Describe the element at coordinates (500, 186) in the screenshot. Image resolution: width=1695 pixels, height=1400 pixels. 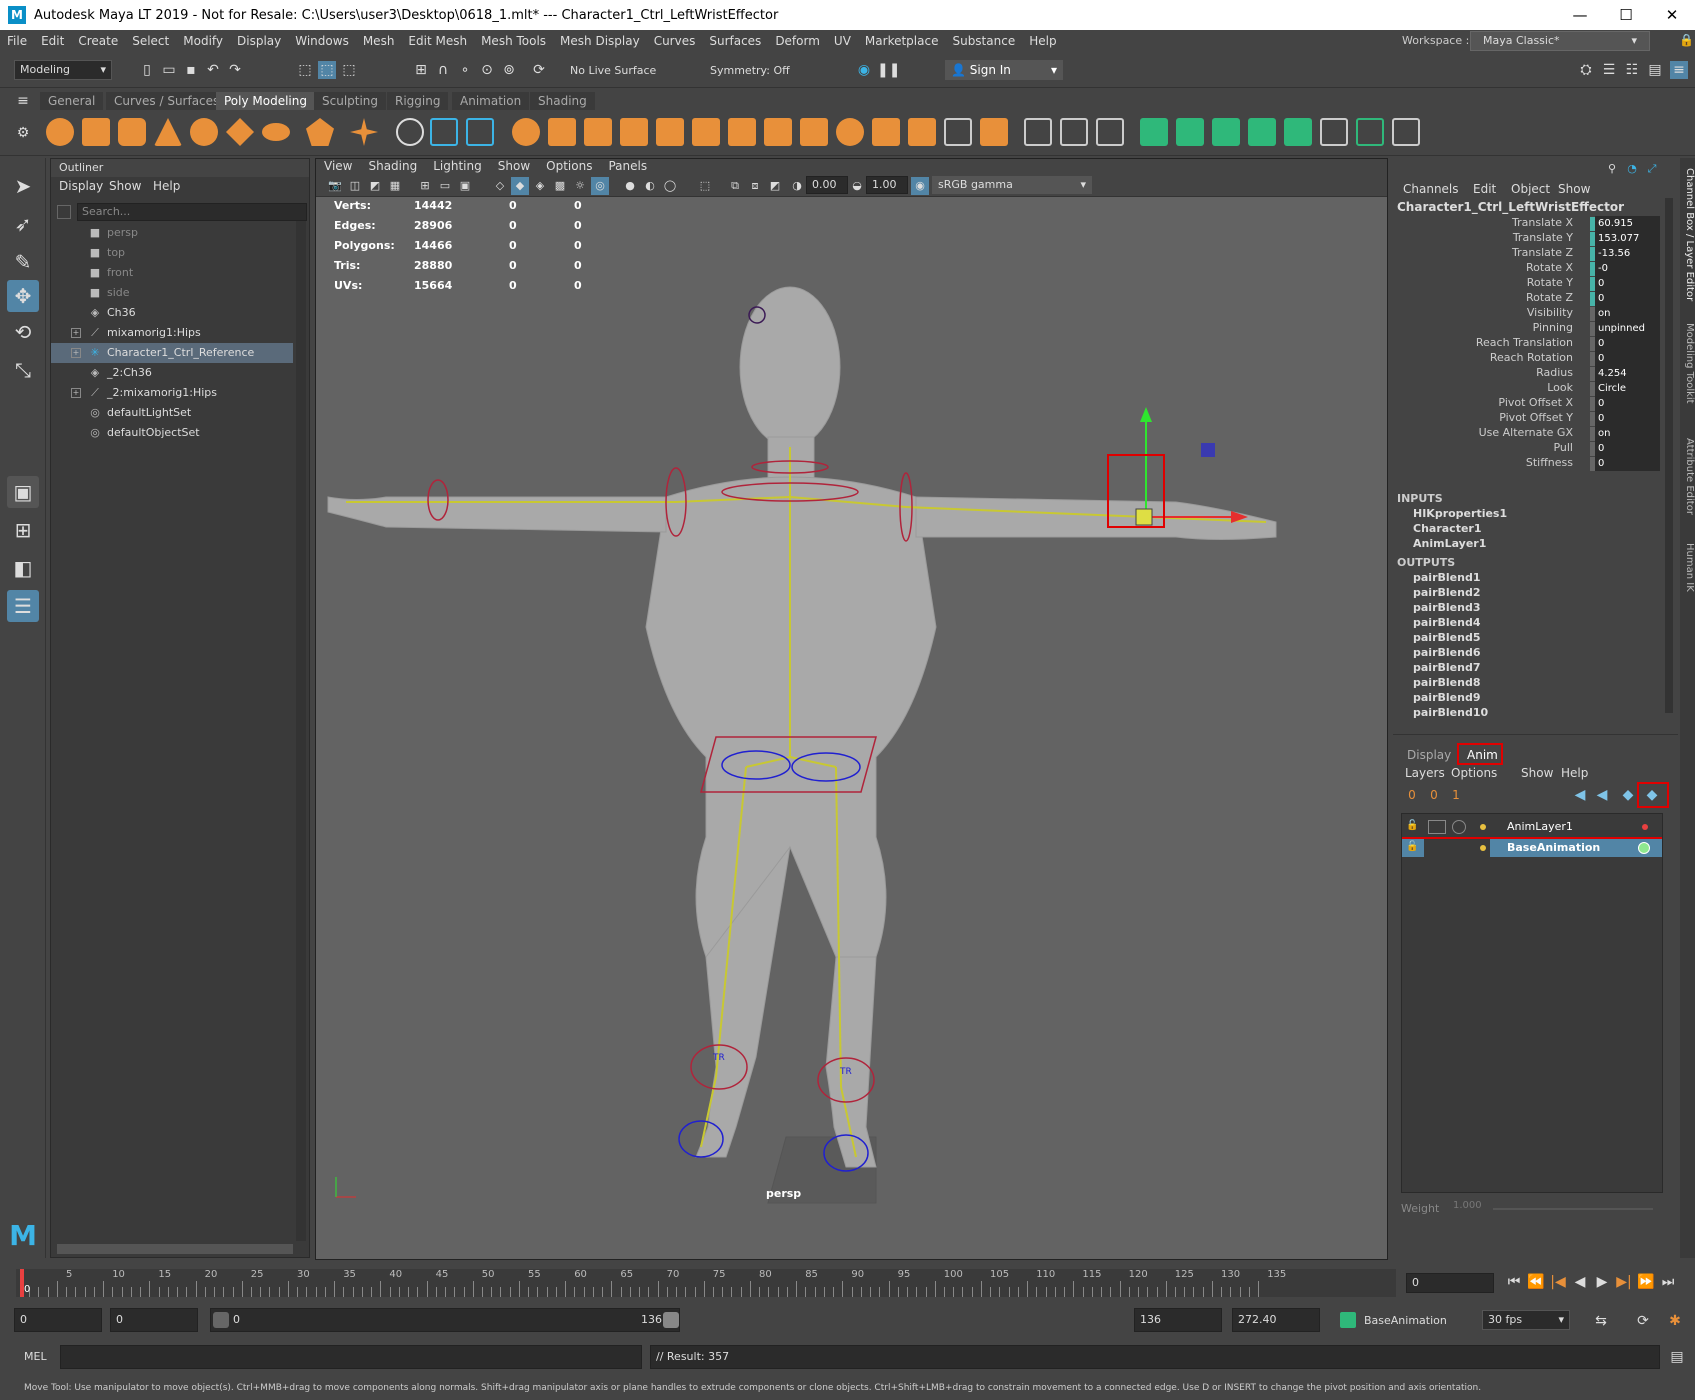
I see `wireframe-icon: ◇` at that location.